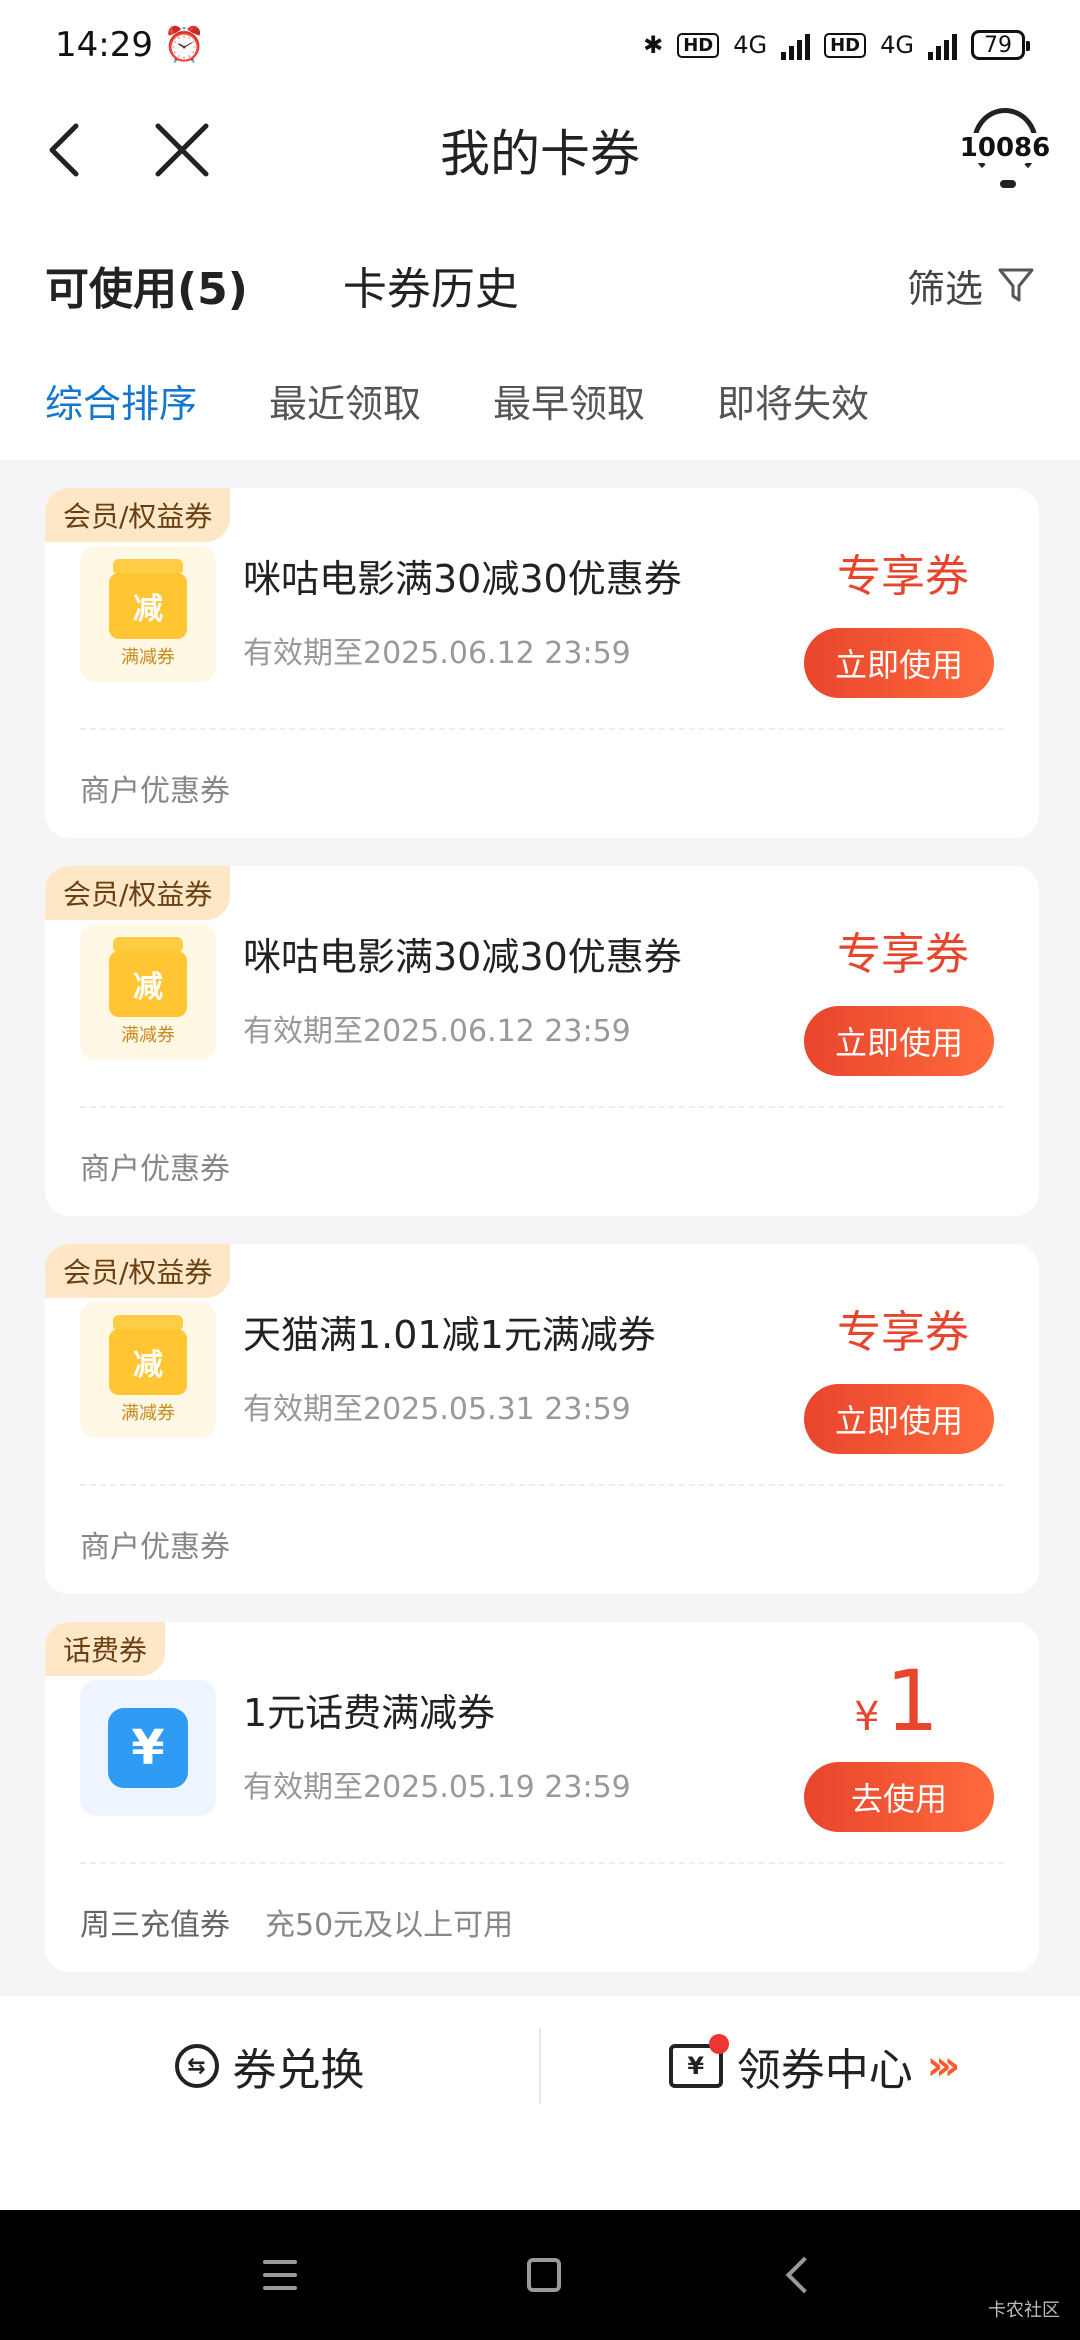 The height and width of the screenshot is (2340, 1080). Describe the element at coordinates (796, 45) in the screenshot. I see `signal-icon` at that location.